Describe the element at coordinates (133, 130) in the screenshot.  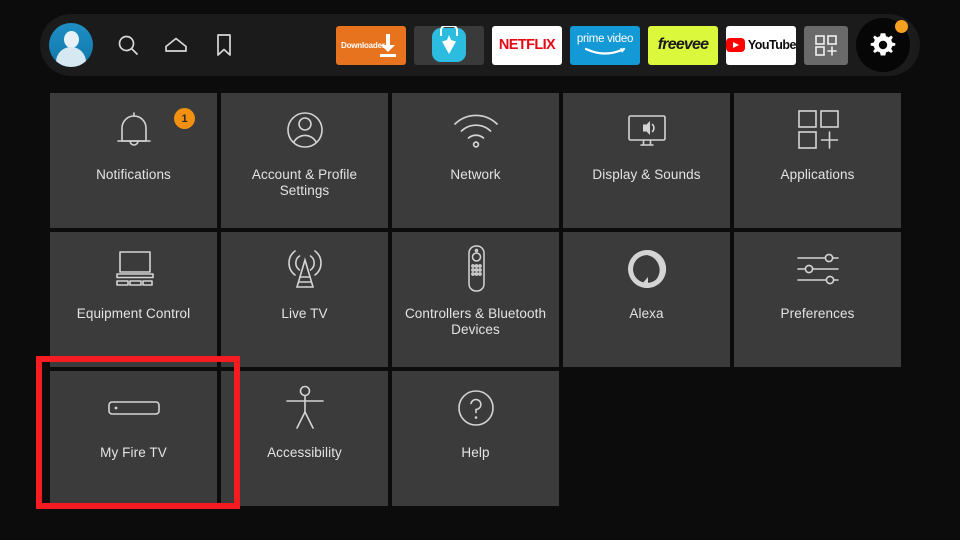
I see `bell-icon` at that location.